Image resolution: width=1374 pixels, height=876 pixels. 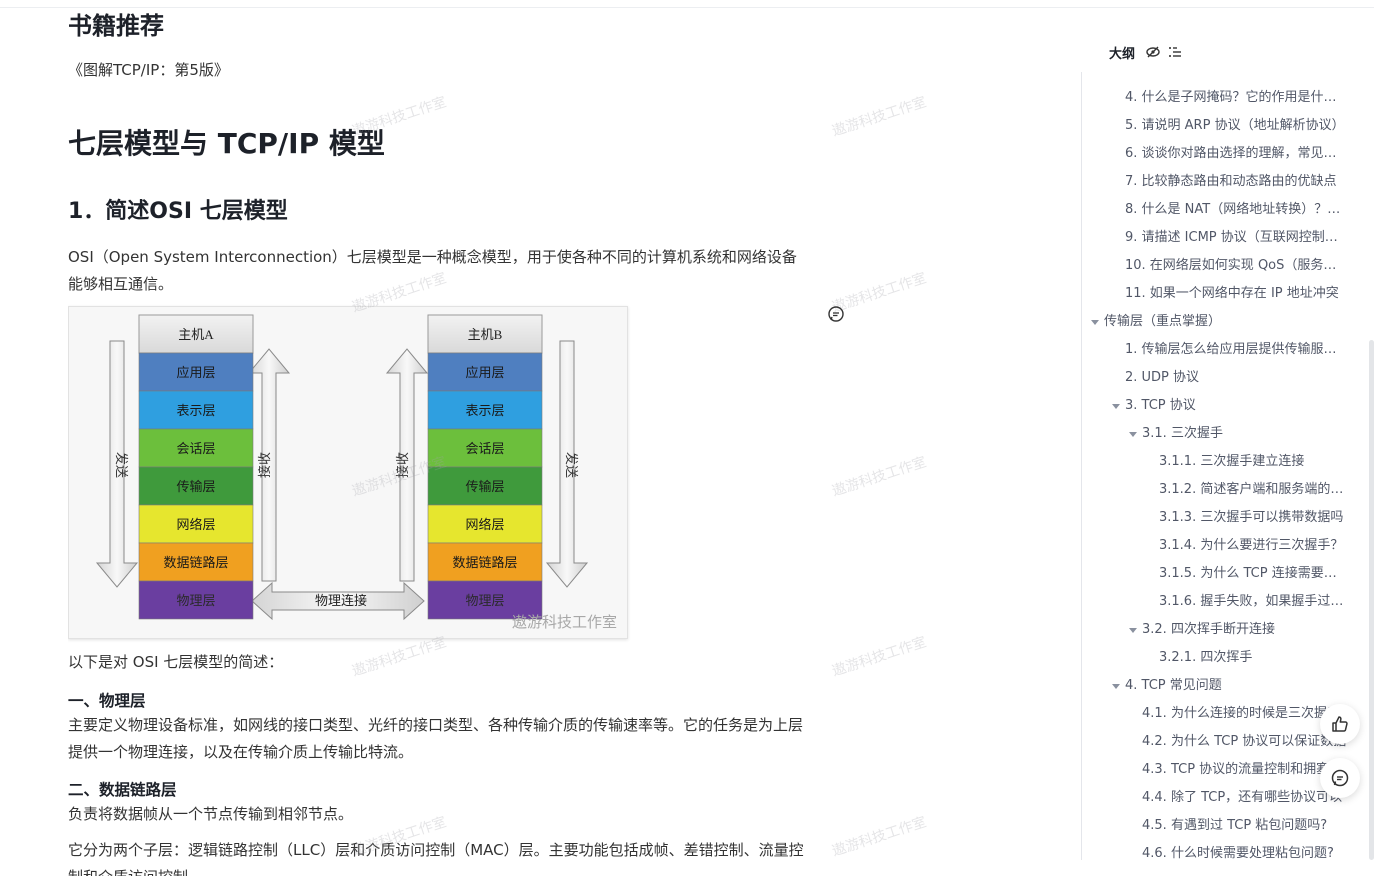 I want to click on outline-item: 8. 什么是 NAT（网络地址转换）？有什么, so click(x=1236, y=210).